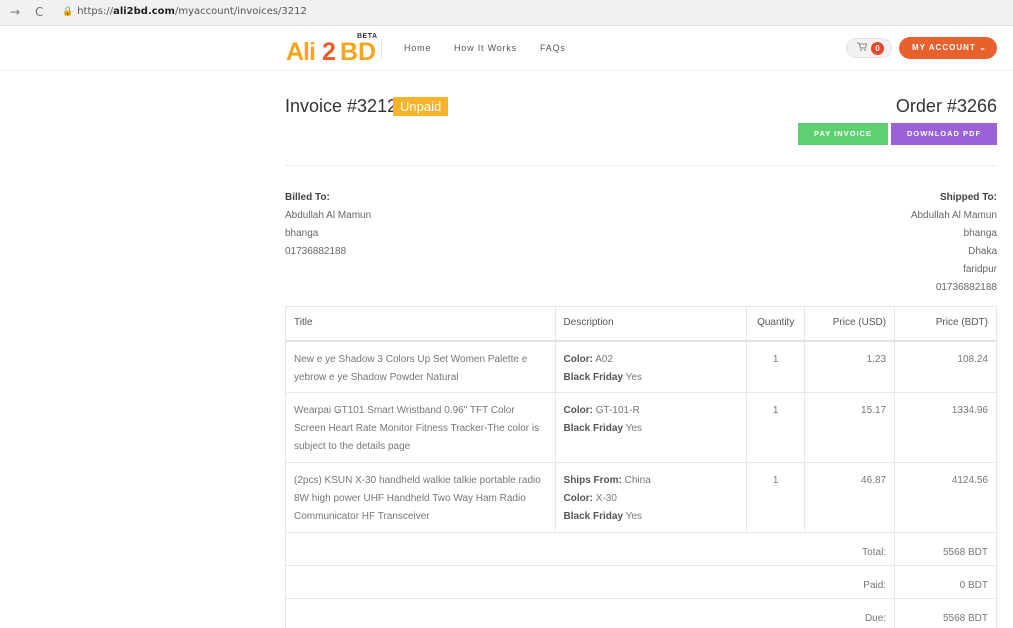  Describe the element at coordinates (544, 613) in the screenshot. I see `due-spacer` at that location.